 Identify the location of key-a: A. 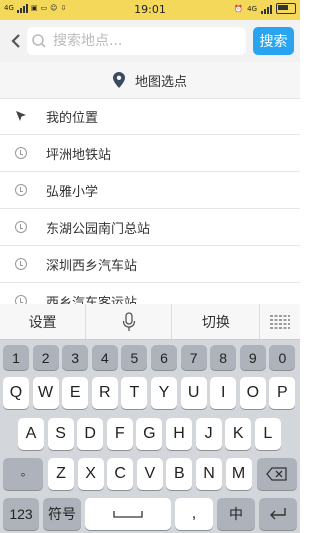
(31, 434).